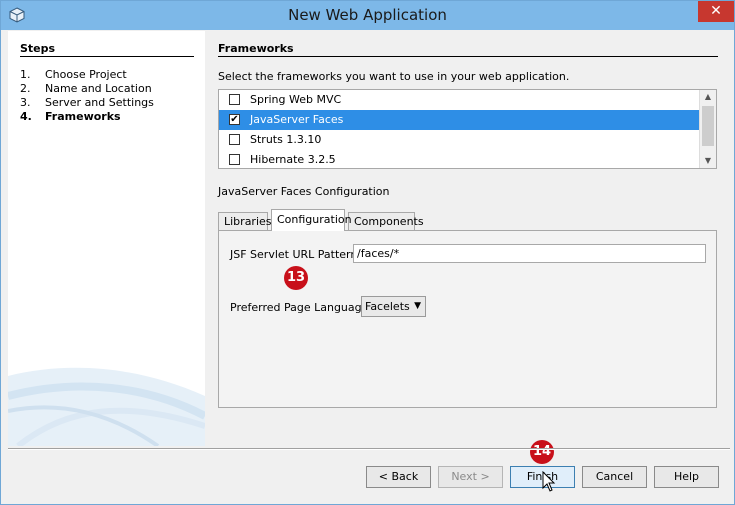 The width and height of the screenshot is (735, 505). Describe the element at coordinates (387, 306) in the screenshot. I see `page-language-value: Facelets` at that location.